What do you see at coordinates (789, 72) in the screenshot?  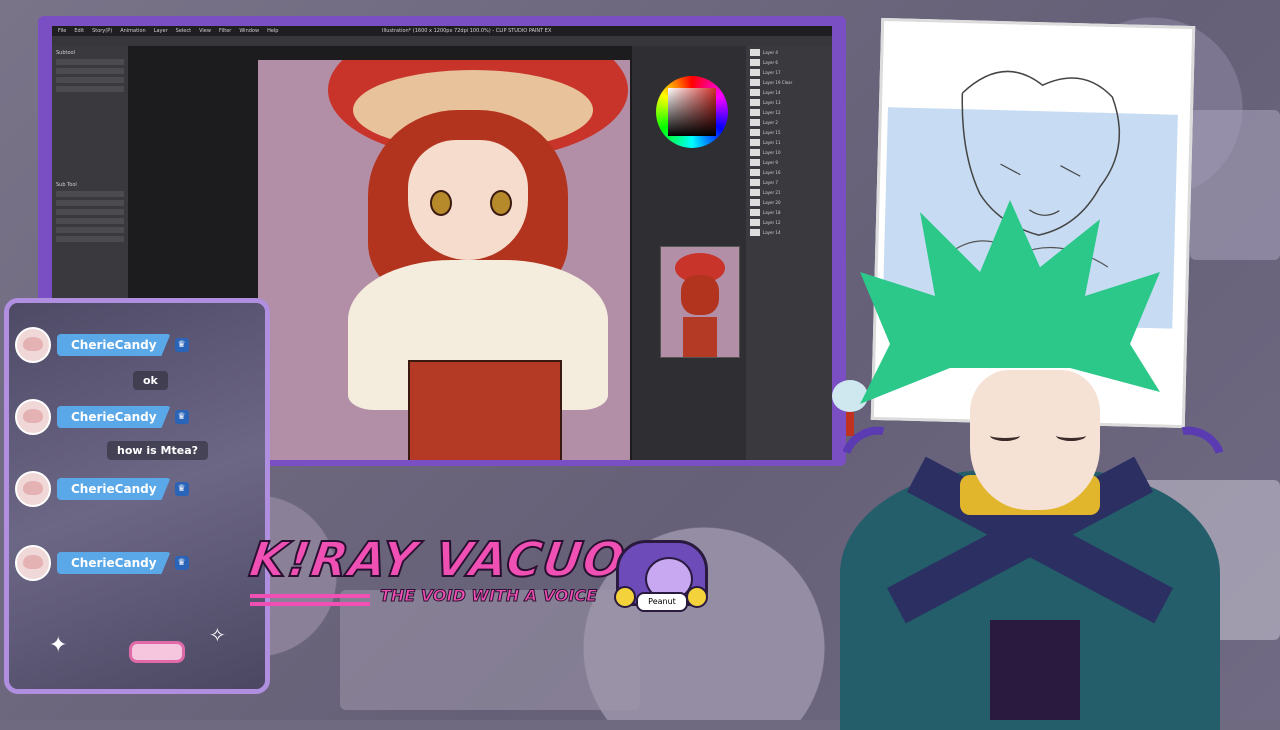 I see `layer-row: Layer 17` at bounding box center [789, 72].